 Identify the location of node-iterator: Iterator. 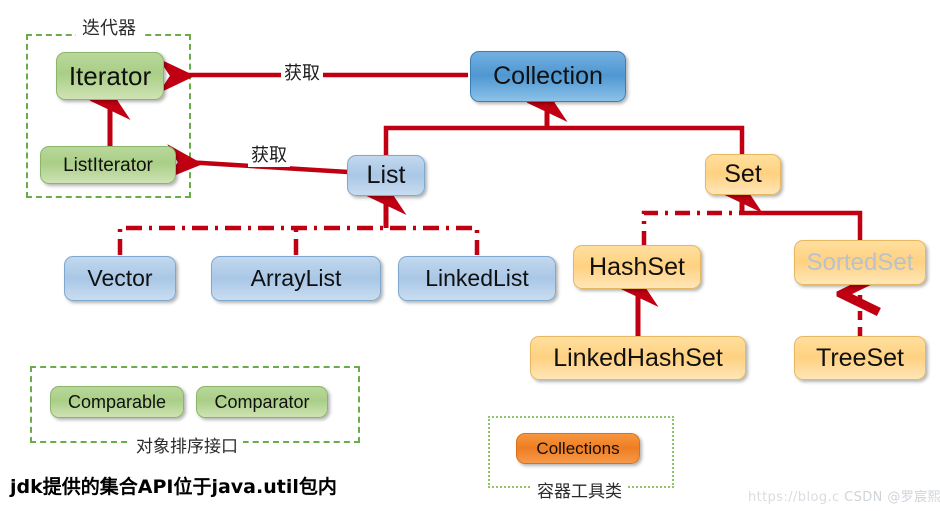
(110, 76).